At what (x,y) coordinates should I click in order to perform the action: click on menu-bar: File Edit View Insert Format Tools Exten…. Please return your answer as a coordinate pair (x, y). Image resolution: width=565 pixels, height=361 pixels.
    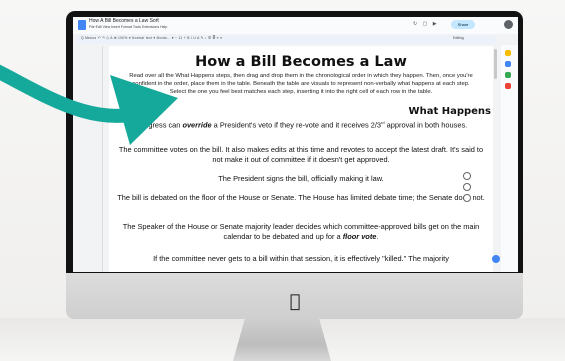
    Looking at the image, I should click on (128, 27).